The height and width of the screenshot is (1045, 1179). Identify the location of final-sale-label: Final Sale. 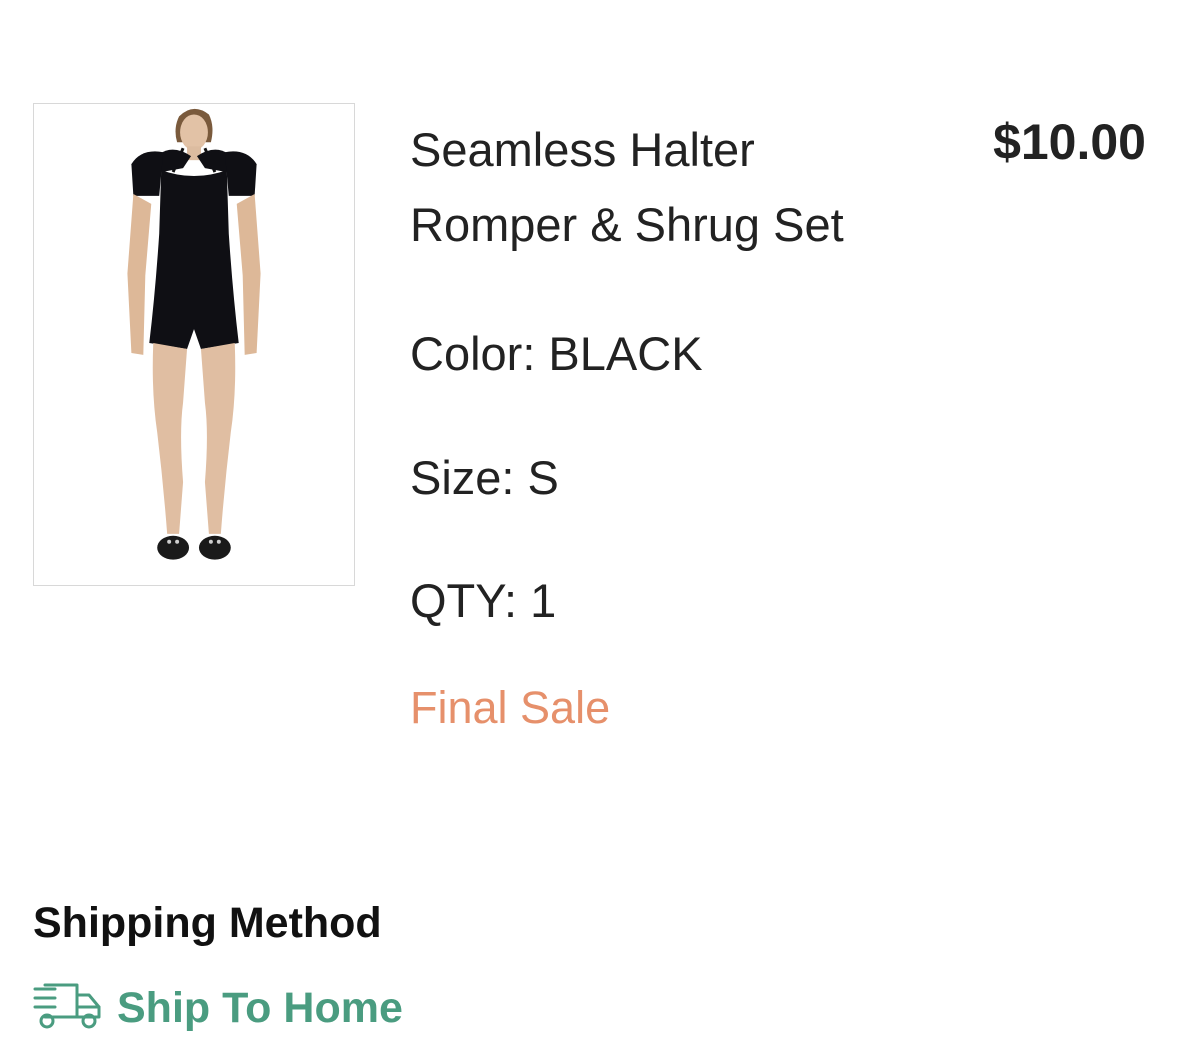
(510, 707).